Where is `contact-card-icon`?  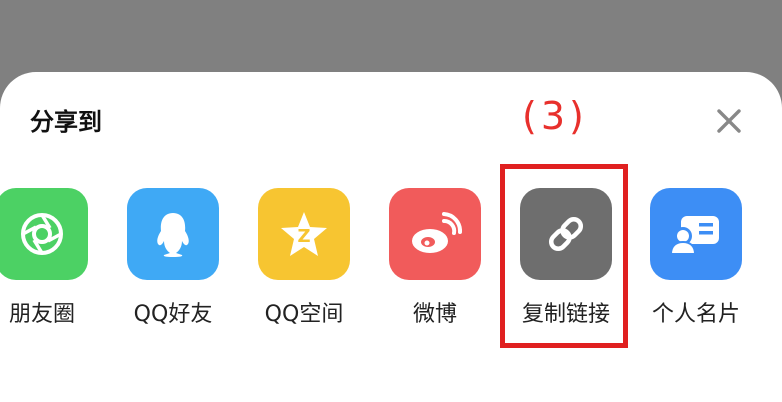 contact-card-icon is located at coordinates (694, 235).